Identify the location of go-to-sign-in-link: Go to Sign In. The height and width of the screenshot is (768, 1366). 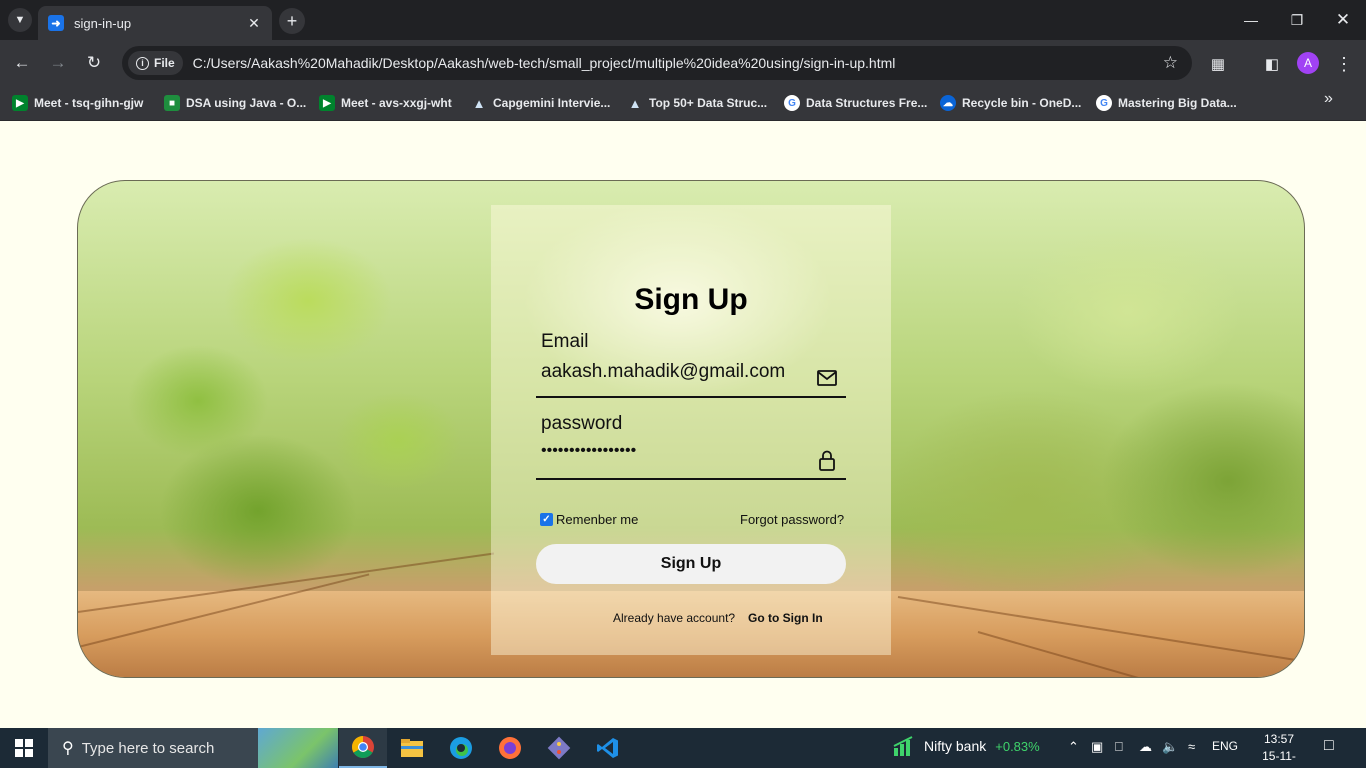
(785, 618).